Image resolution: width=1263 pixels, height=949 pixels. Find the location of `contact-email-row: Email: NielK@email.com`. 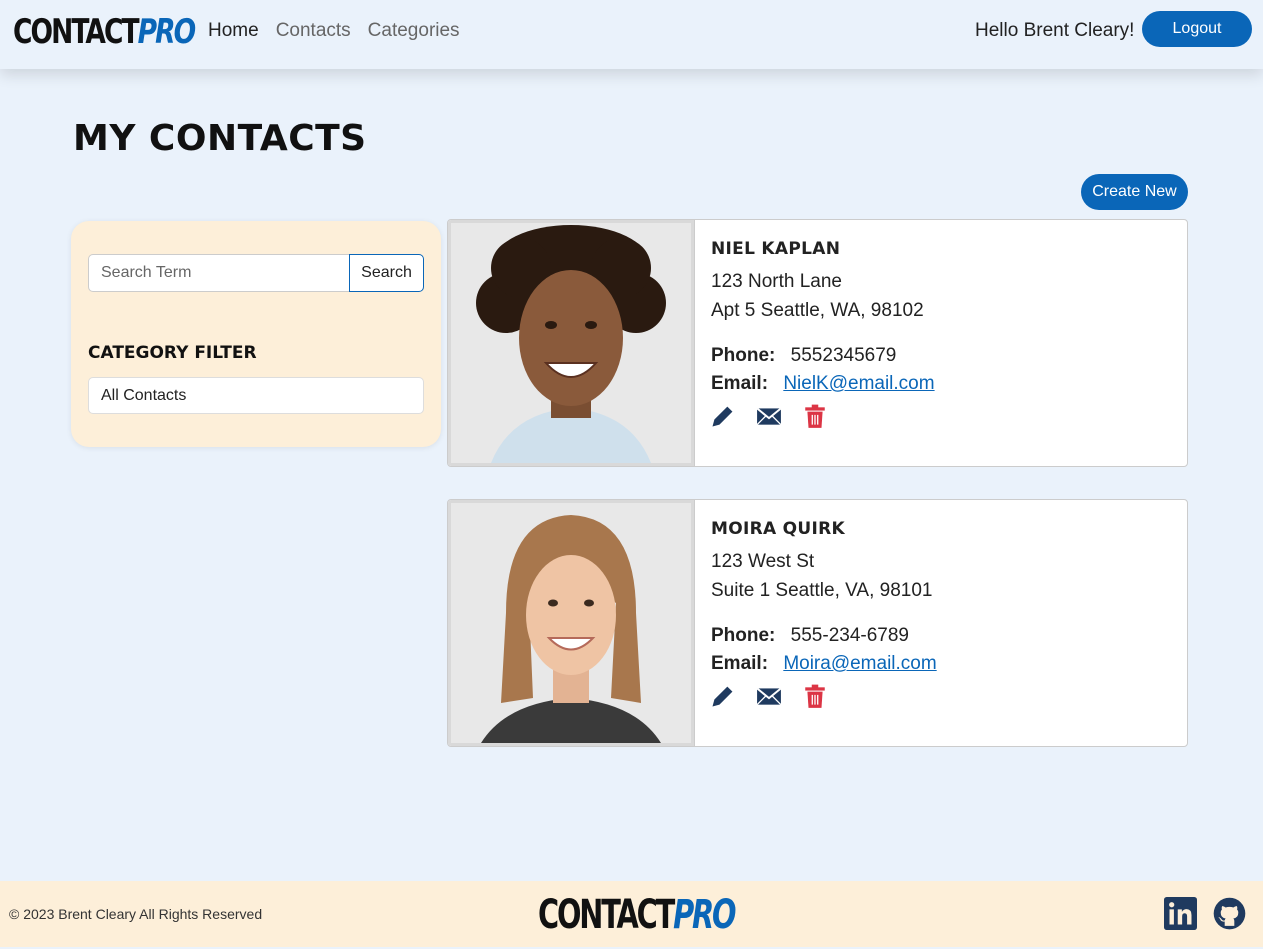

contact-email-row: Email: NielK@email.com is located at coordinates (823, 384).